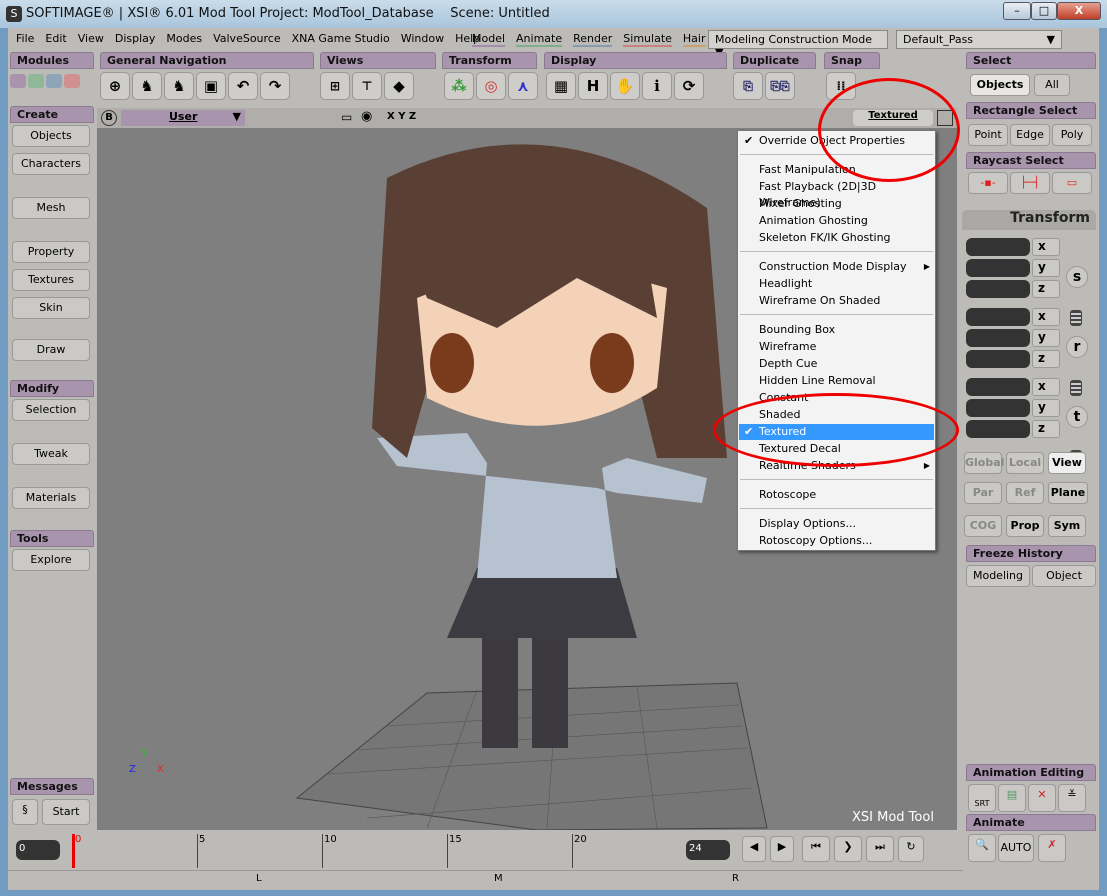 This screenshot has width=1107, height=896. Describe the element at coordinates (1072, 798) in the screenshot. I see `keys-icon: ≚` at that location.